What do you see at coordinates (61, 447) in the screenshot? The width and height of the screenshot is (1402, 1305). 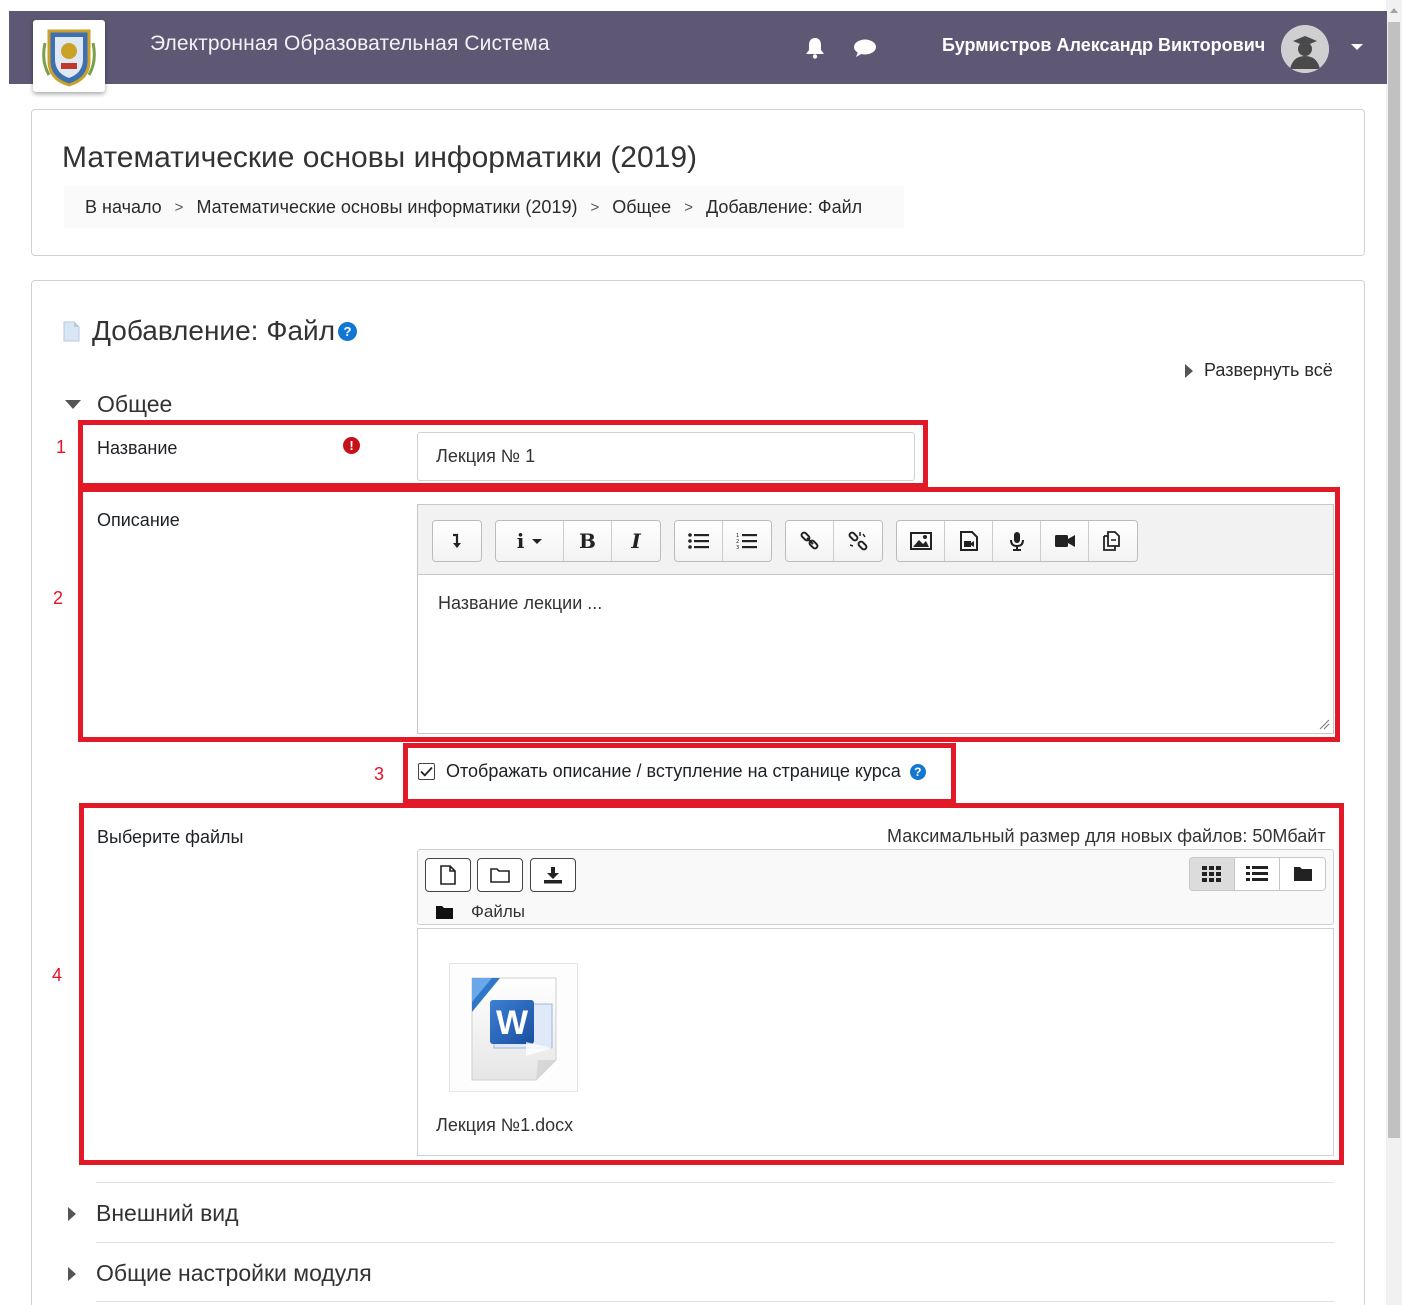 I see `annotation-number-1: 1` at bounding box center [61, 447].